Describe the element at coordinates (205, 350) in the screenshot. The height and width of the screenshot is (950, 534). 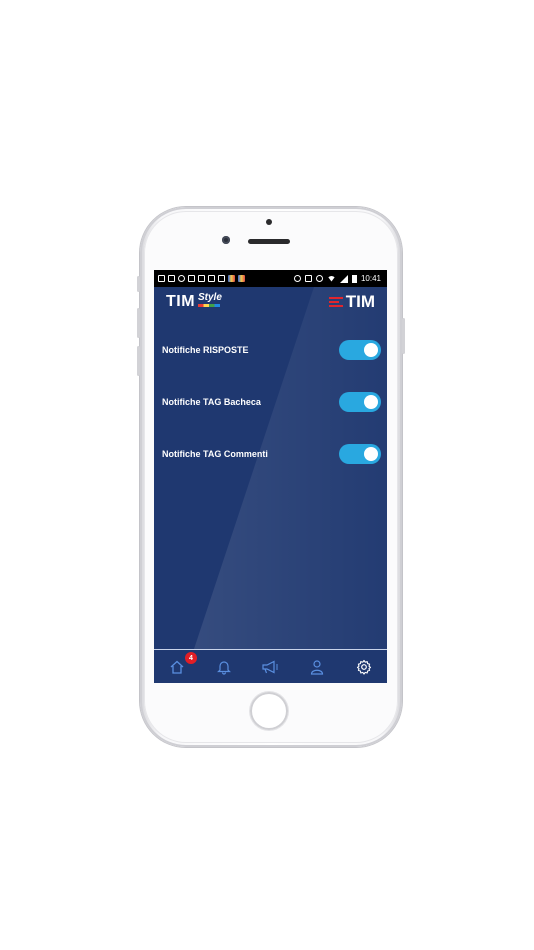
I see `setting-label: Notifiche RISPOSTE` at that location.